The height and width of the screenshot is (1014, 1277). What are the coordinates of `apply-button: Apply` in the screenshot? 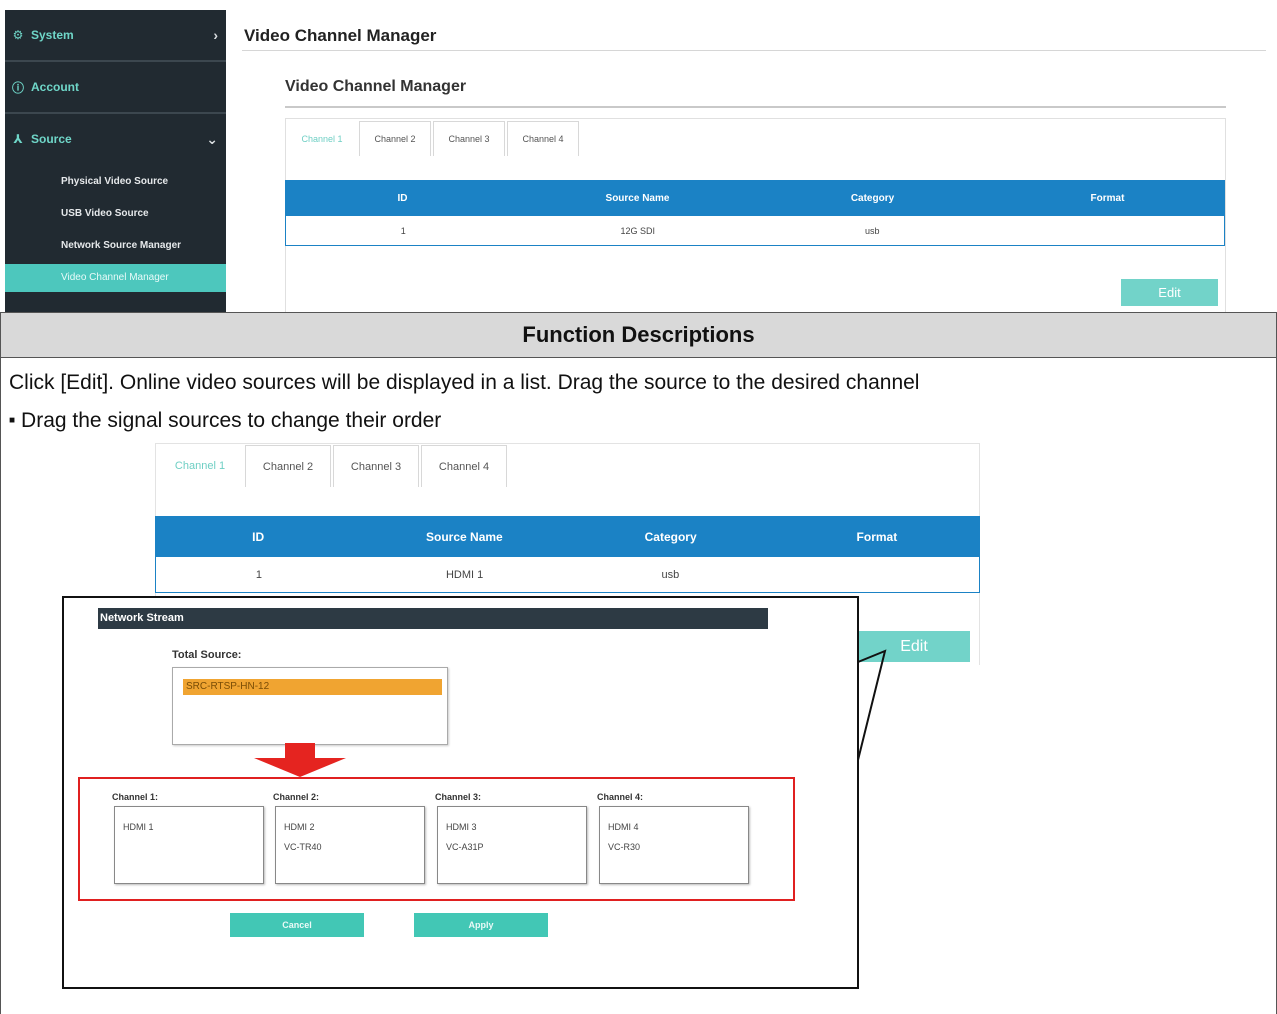 It's located at (481, 925).